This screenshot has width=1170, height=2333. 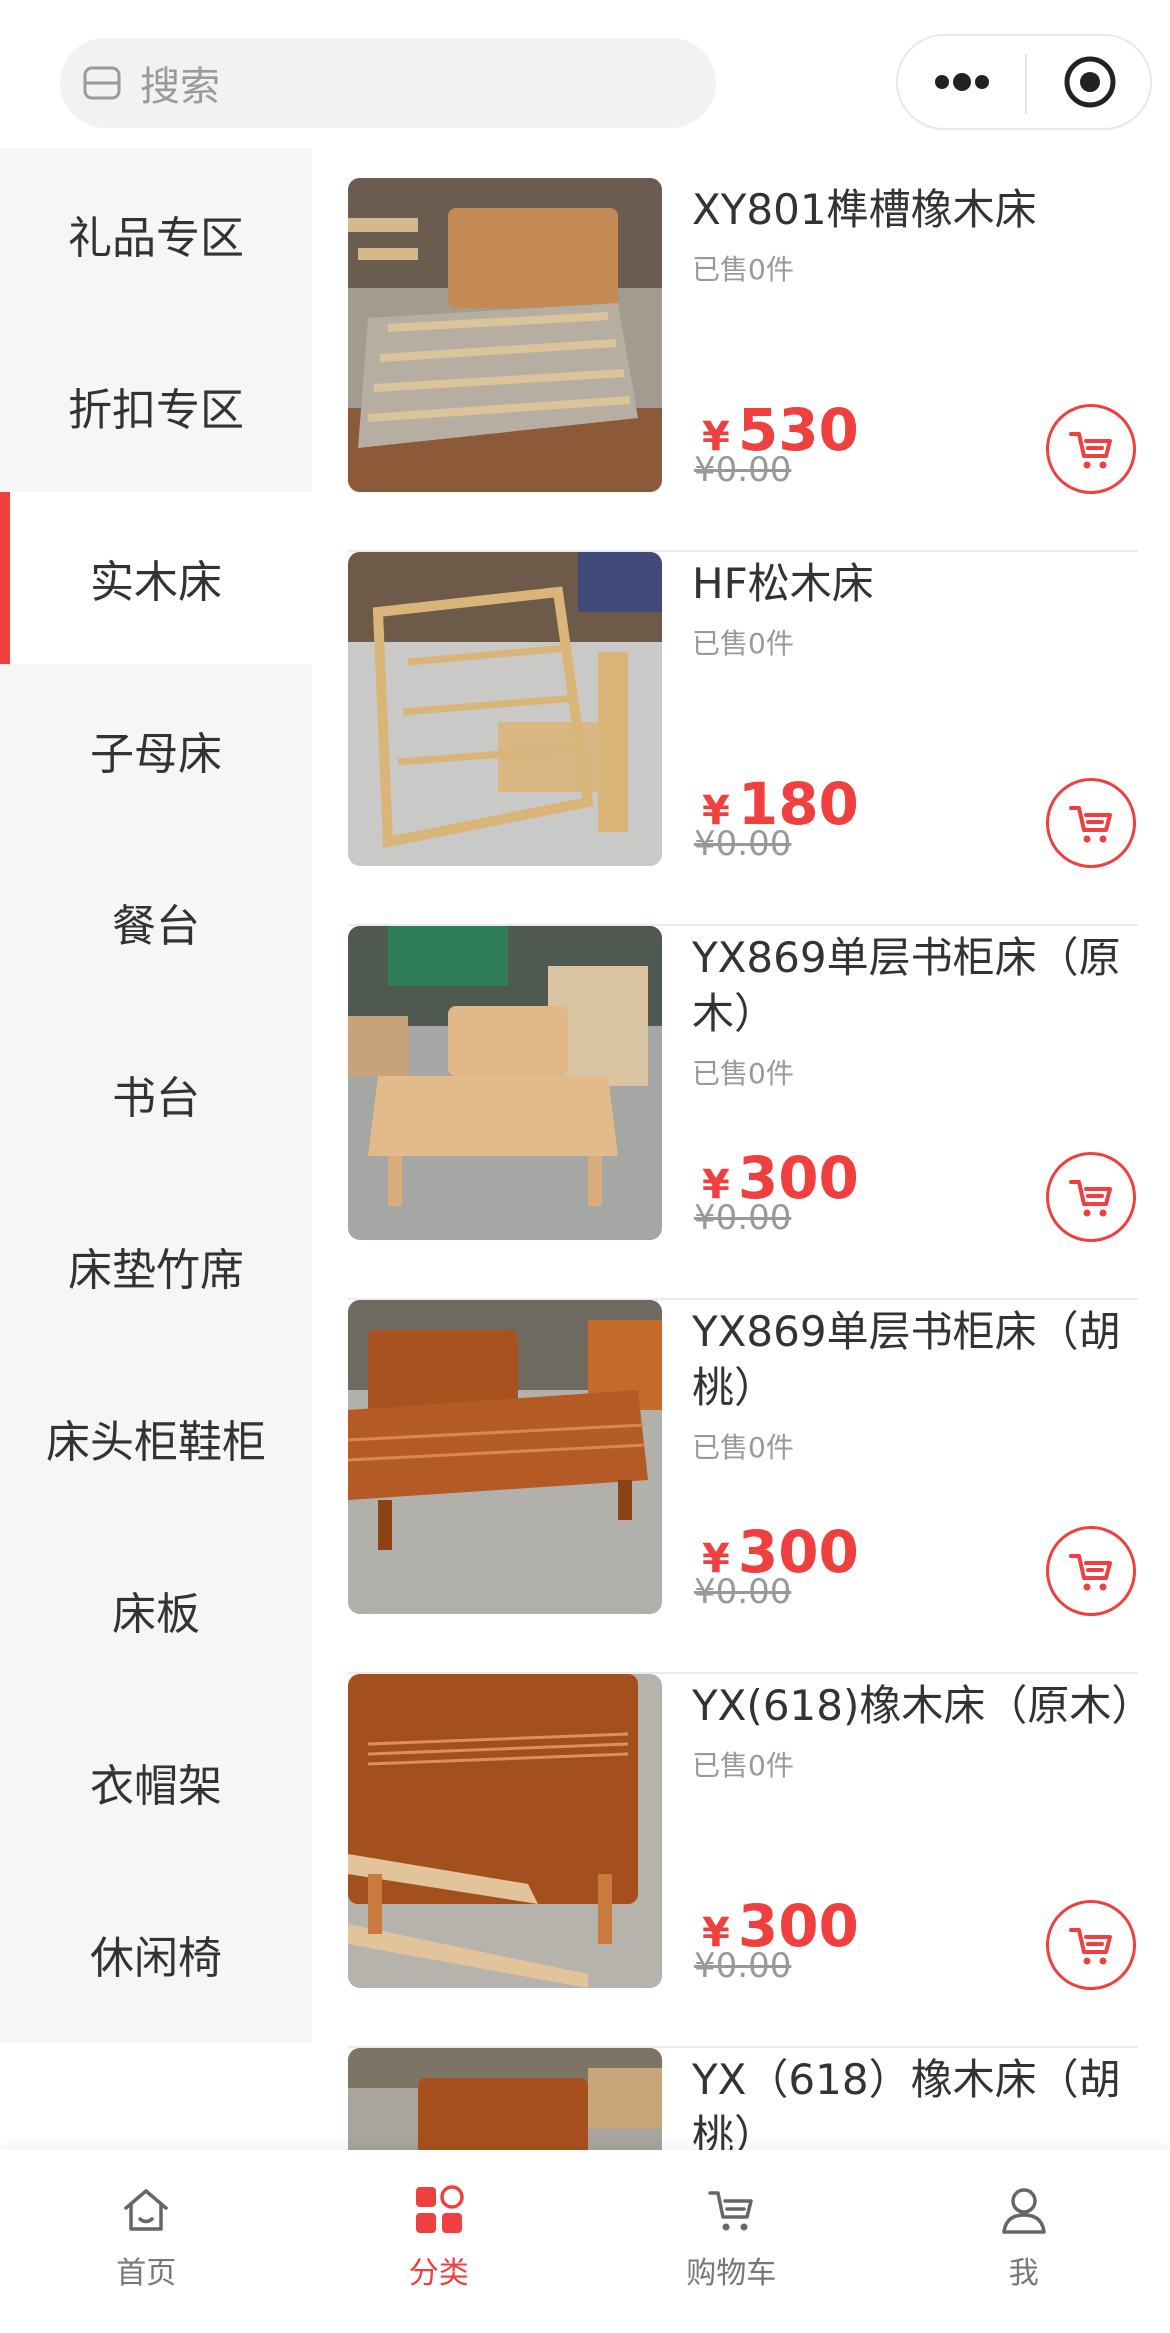 I want to click on more-button, so click(x=961, y=82).